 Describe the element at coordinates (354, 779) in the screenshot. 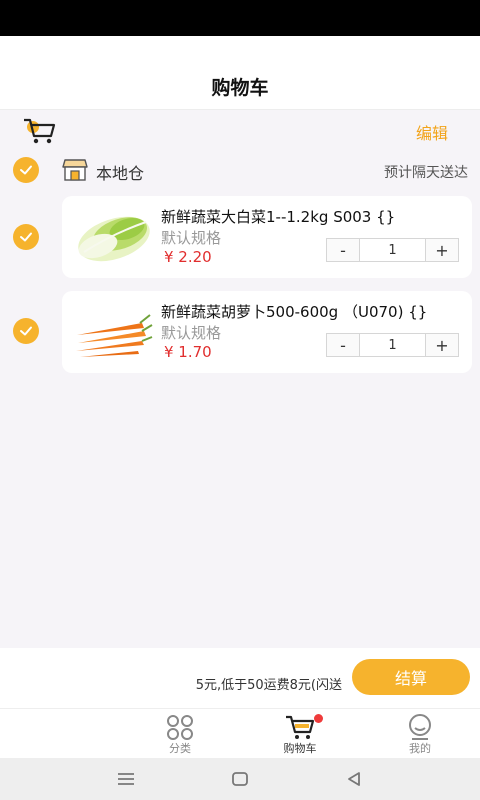

I see `back-icon` at that location.